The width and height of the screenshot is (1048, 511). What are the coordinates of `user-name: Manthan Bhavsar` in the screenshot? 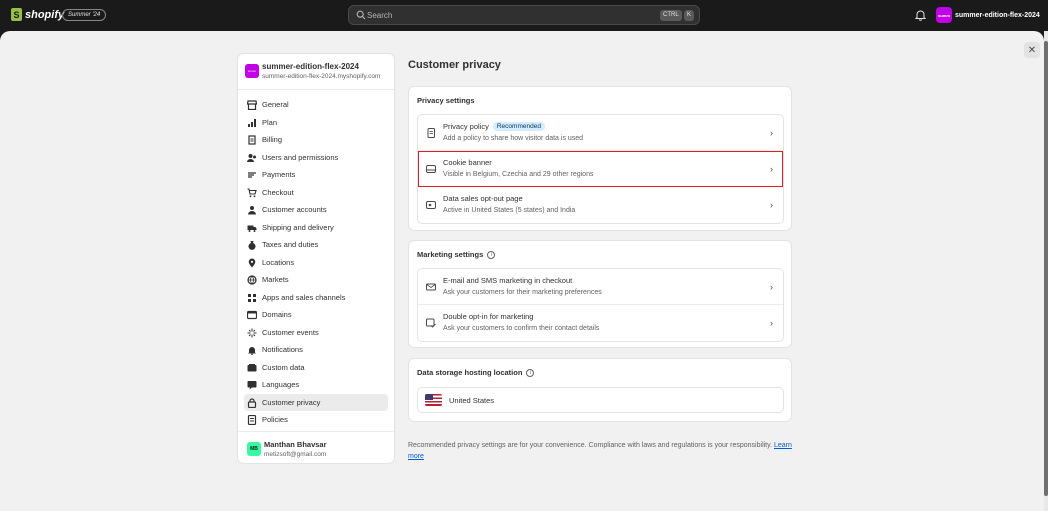 It's located at (295, 444).